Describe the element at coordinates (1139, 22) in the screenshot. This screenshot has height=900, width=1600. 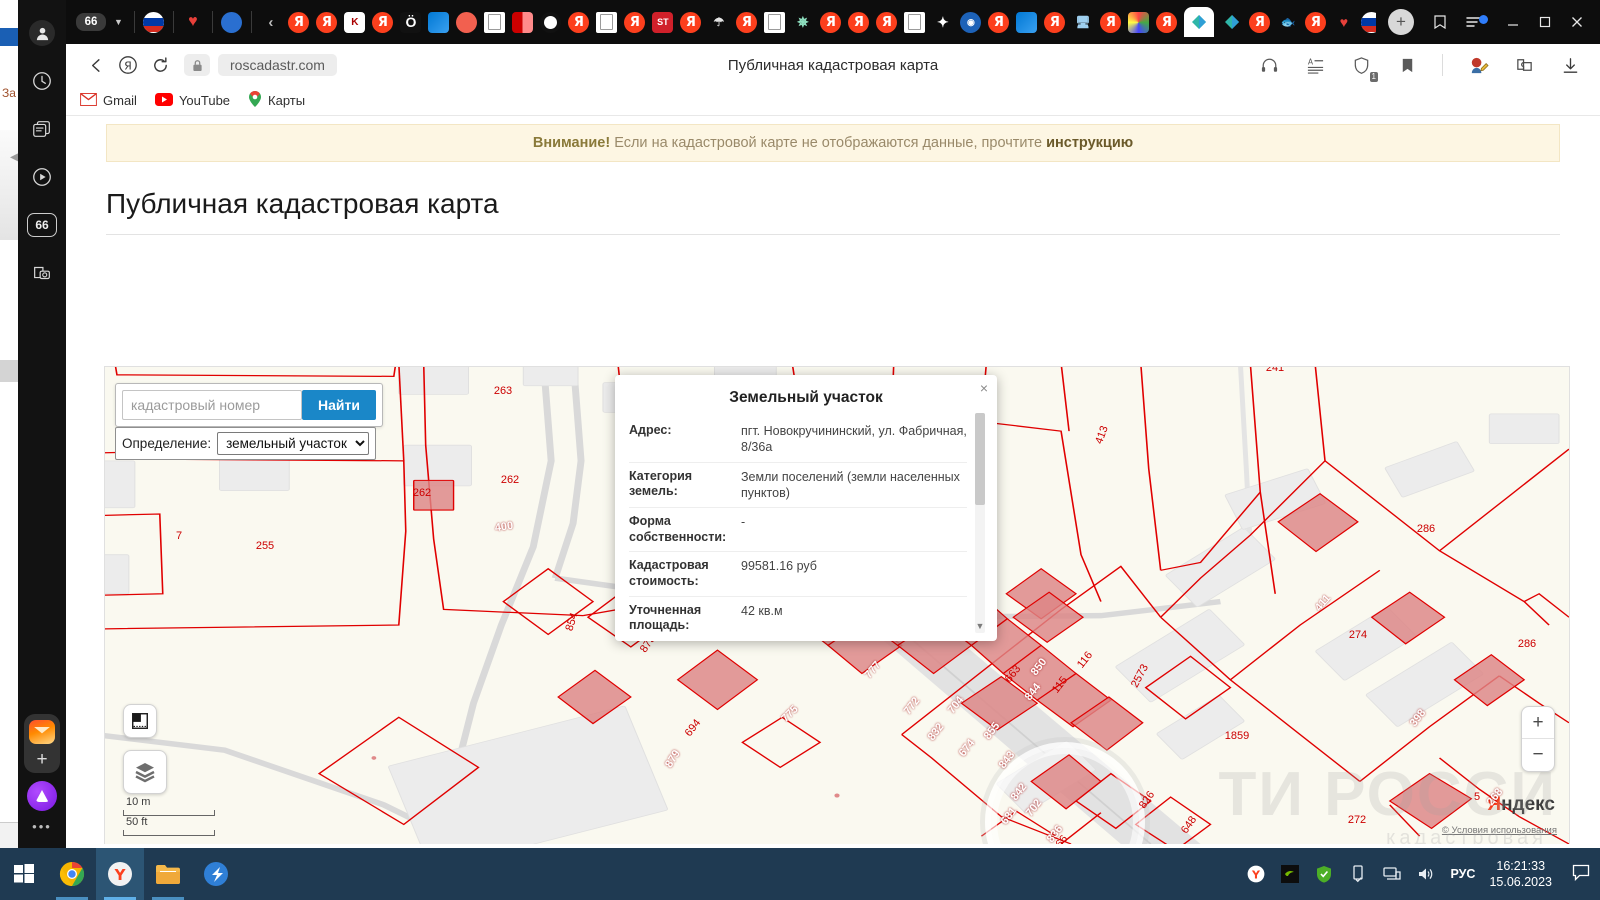
I see `fav-colors-icon` at that location.